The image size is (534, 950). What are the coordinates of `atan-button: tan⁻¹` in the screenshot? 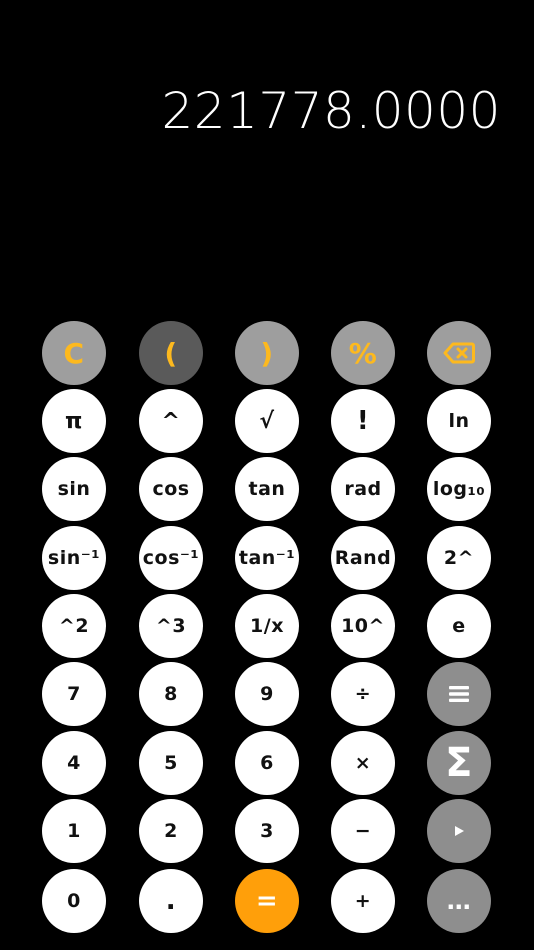 It's located at (267, 558).